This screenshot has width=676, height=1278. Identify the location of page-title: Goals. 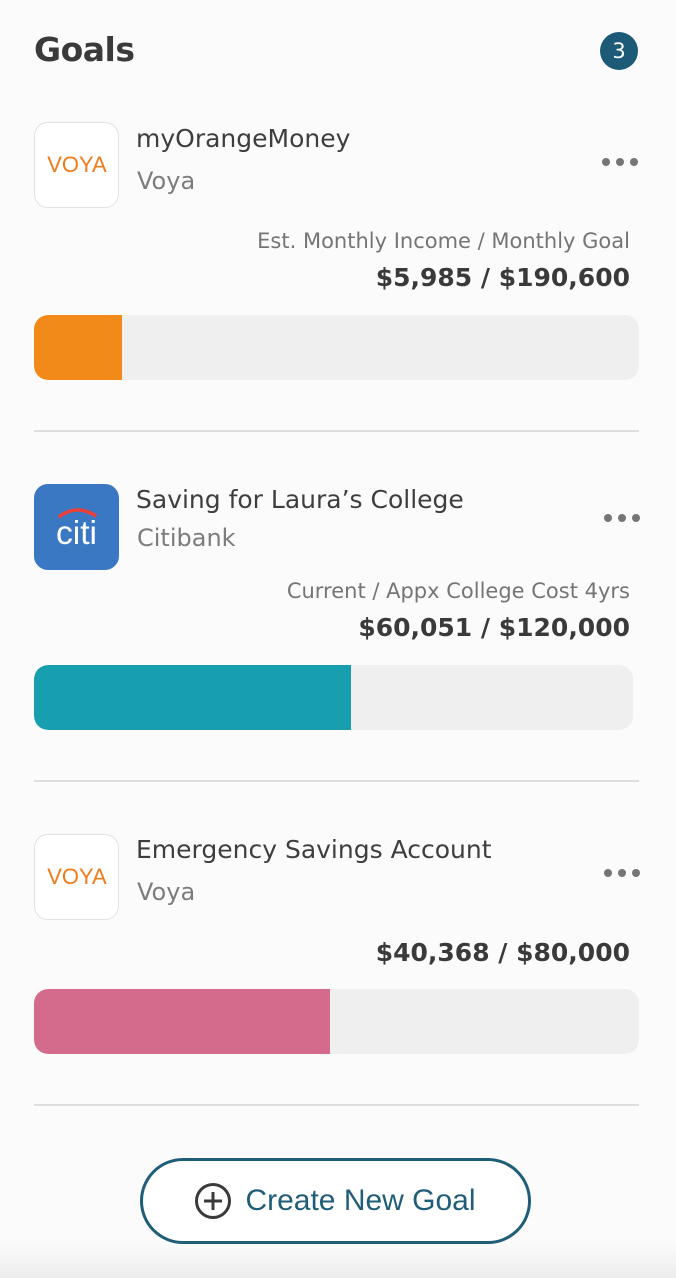
(84, 49).